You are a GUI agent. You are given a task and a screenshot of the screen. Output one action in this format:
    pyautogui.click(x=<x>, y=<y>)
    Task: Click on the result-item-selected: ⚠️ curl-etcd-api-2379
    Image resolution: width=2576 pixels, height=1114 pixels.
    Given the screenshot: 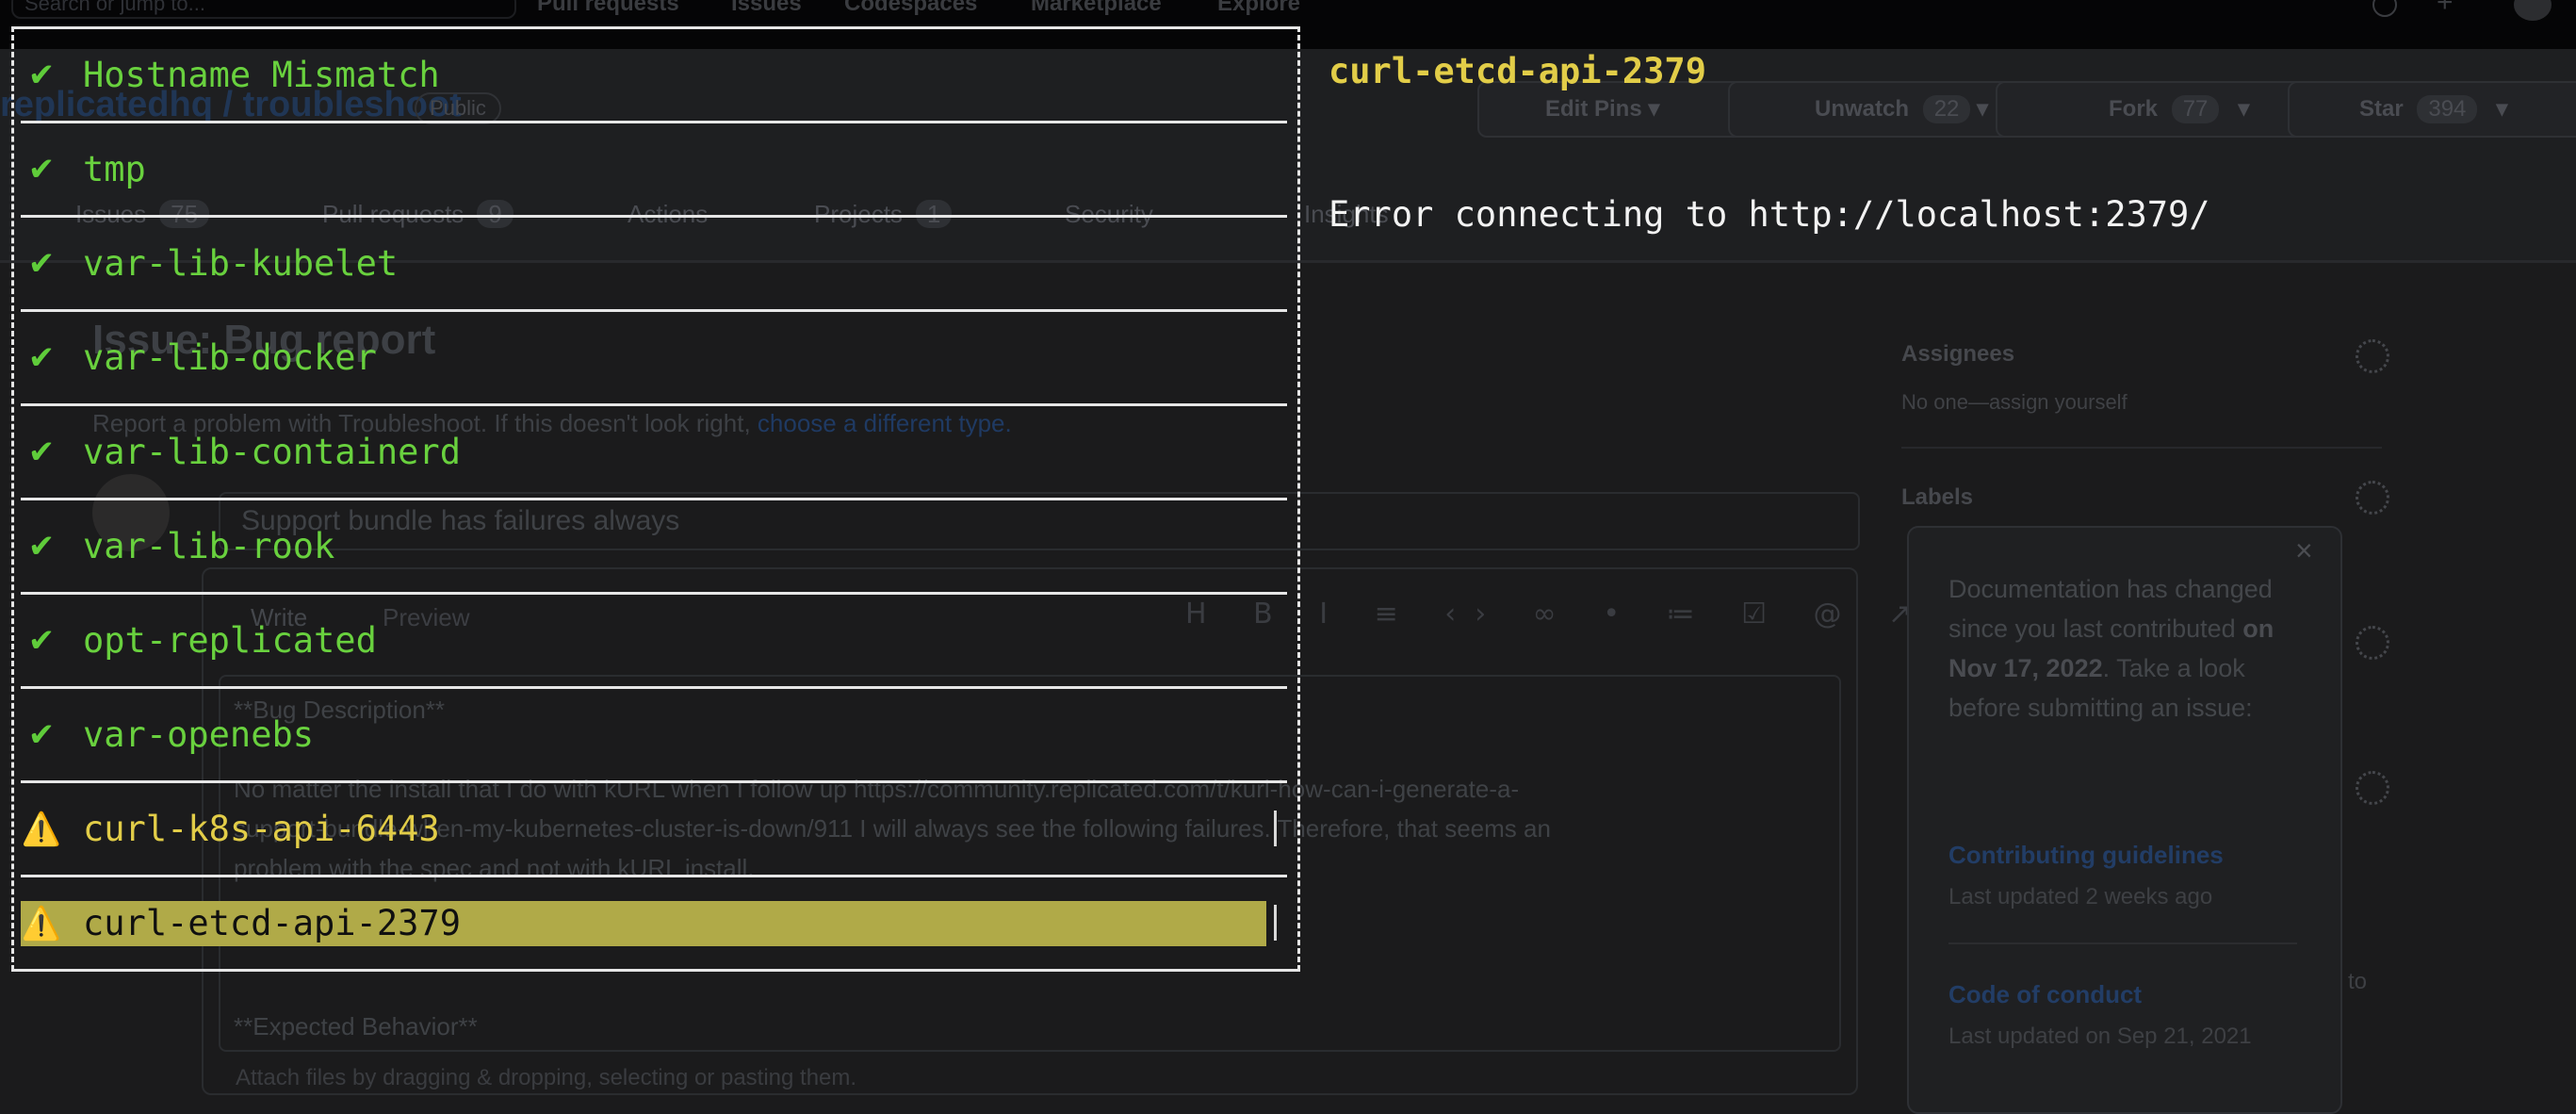 What is the action you would take?
    pyautogui.click(x=643, y=923)
    